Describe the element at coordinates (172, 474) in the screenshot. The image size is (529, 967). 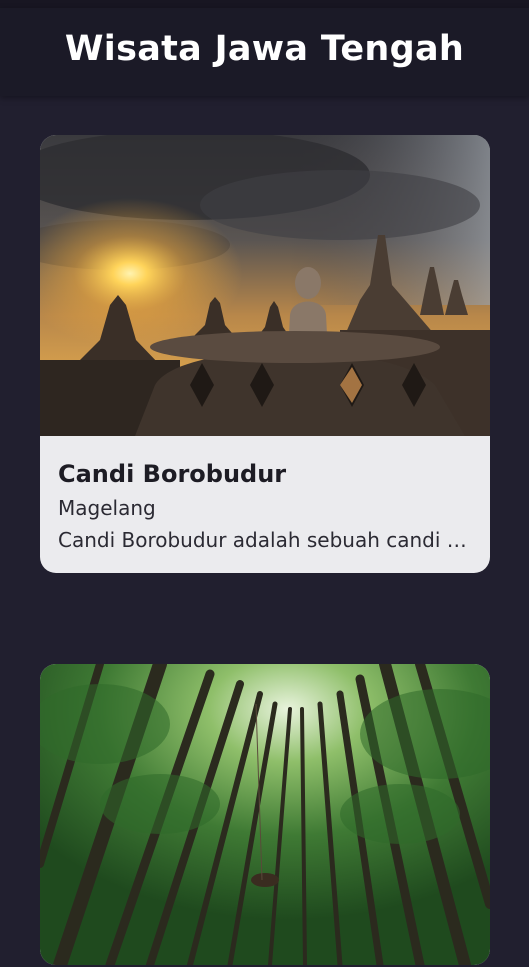
I see `place-name: Candi Borobudur` at that location.